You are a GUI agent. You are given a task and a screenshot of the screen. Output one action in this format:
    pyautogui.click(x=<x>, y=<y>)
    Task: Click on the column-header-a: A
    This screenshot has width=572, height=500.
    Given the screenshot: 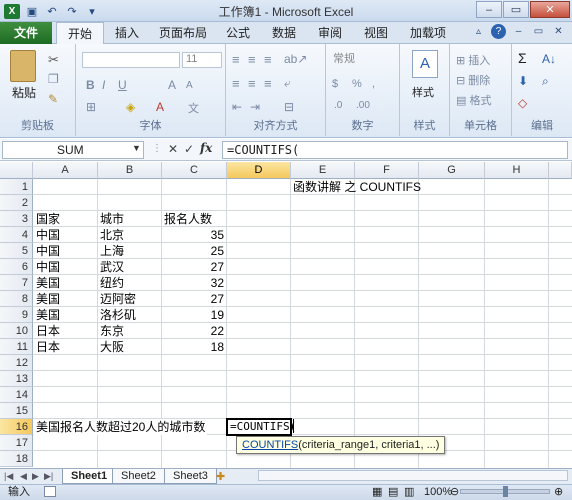 What is the action you would take?
    pyautogui.click(x=65, y=170)
    